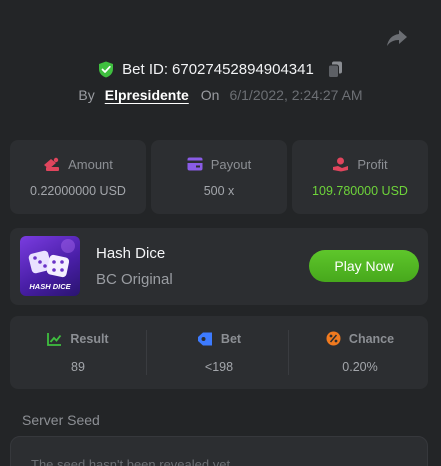  What do you see at coordinates (54, 339) in the screenshot?
I see `result-icon` at bounding box center [54, 339].